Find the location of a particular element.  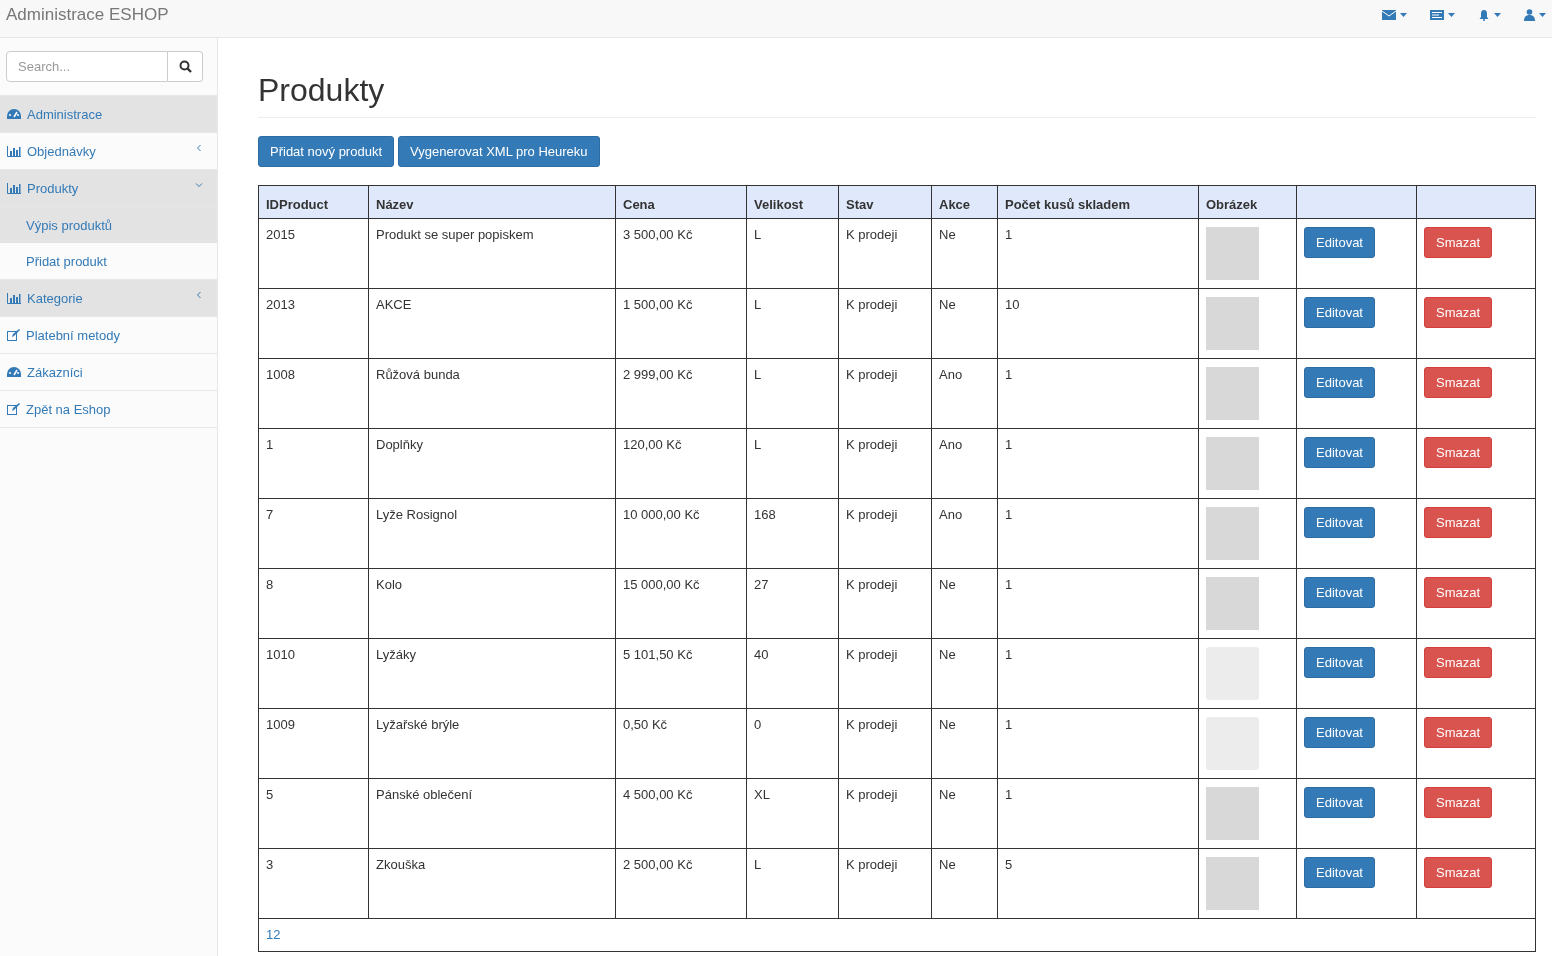

action-button: Přidat nový produkt is located at coordinates (326, 151).